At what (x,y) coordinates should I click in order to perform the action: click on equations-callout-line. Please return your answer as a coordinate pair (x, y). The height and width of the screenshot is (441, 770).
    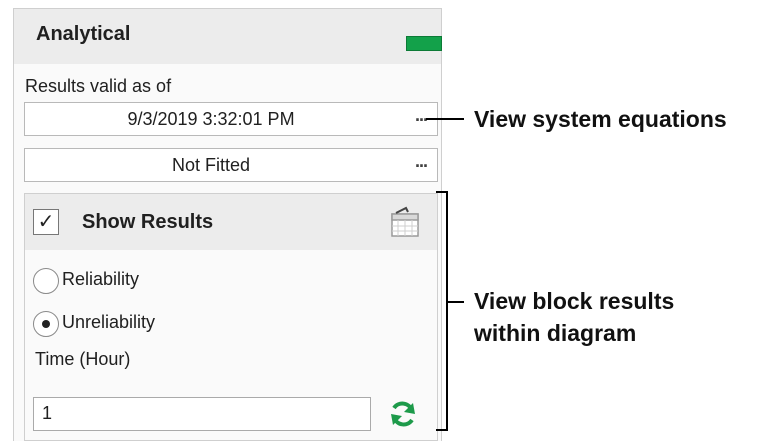
    Looking at the image, I should click on (445, 119).